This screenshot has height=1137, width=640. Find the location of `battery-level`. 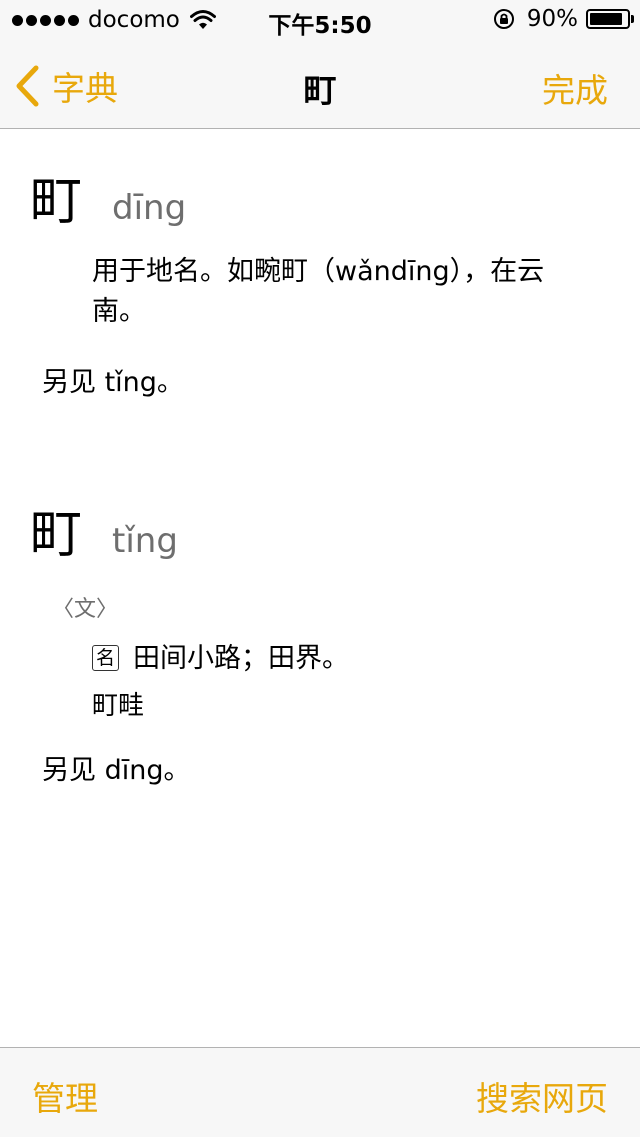

battery-level is located at coordinates (606, 19).